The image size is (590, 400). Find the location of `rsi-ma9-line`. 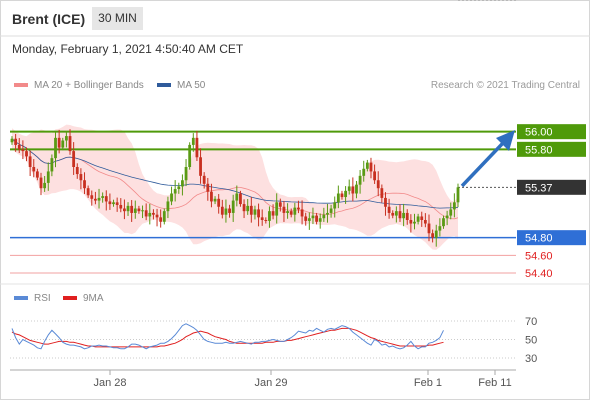

rsi-ma9-line is located at coordinates (227, 337).